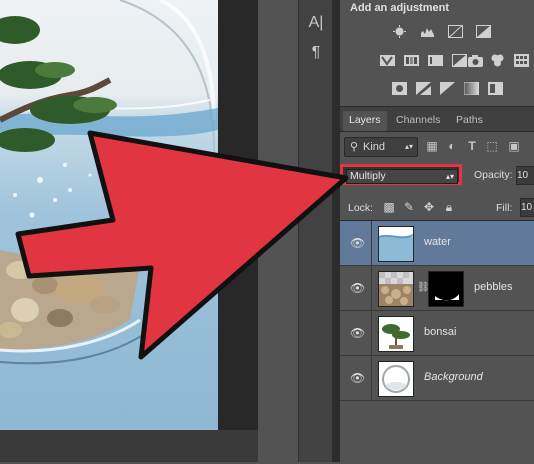 This screenshot has height=464, width=534. I want to click on layers-panel-tabs: Layers Channels Paths, so click(437, 119).